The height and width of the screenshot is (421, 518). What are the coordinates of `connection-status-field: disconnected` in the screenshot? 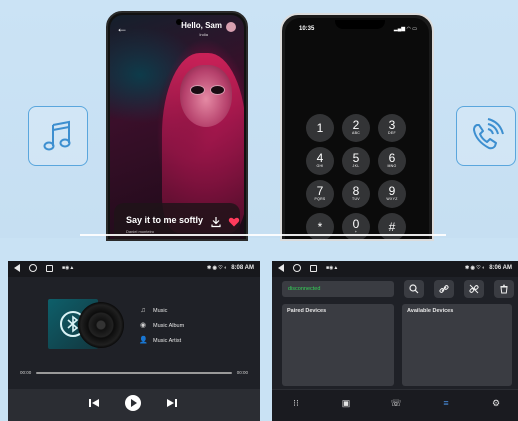 It's located at (338, 289).